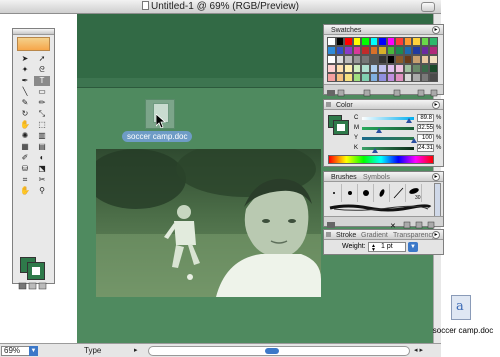 The height and width of the screenshot is (357, 500). I want to click on tab-swatches: Swatches, so click(346, 30).